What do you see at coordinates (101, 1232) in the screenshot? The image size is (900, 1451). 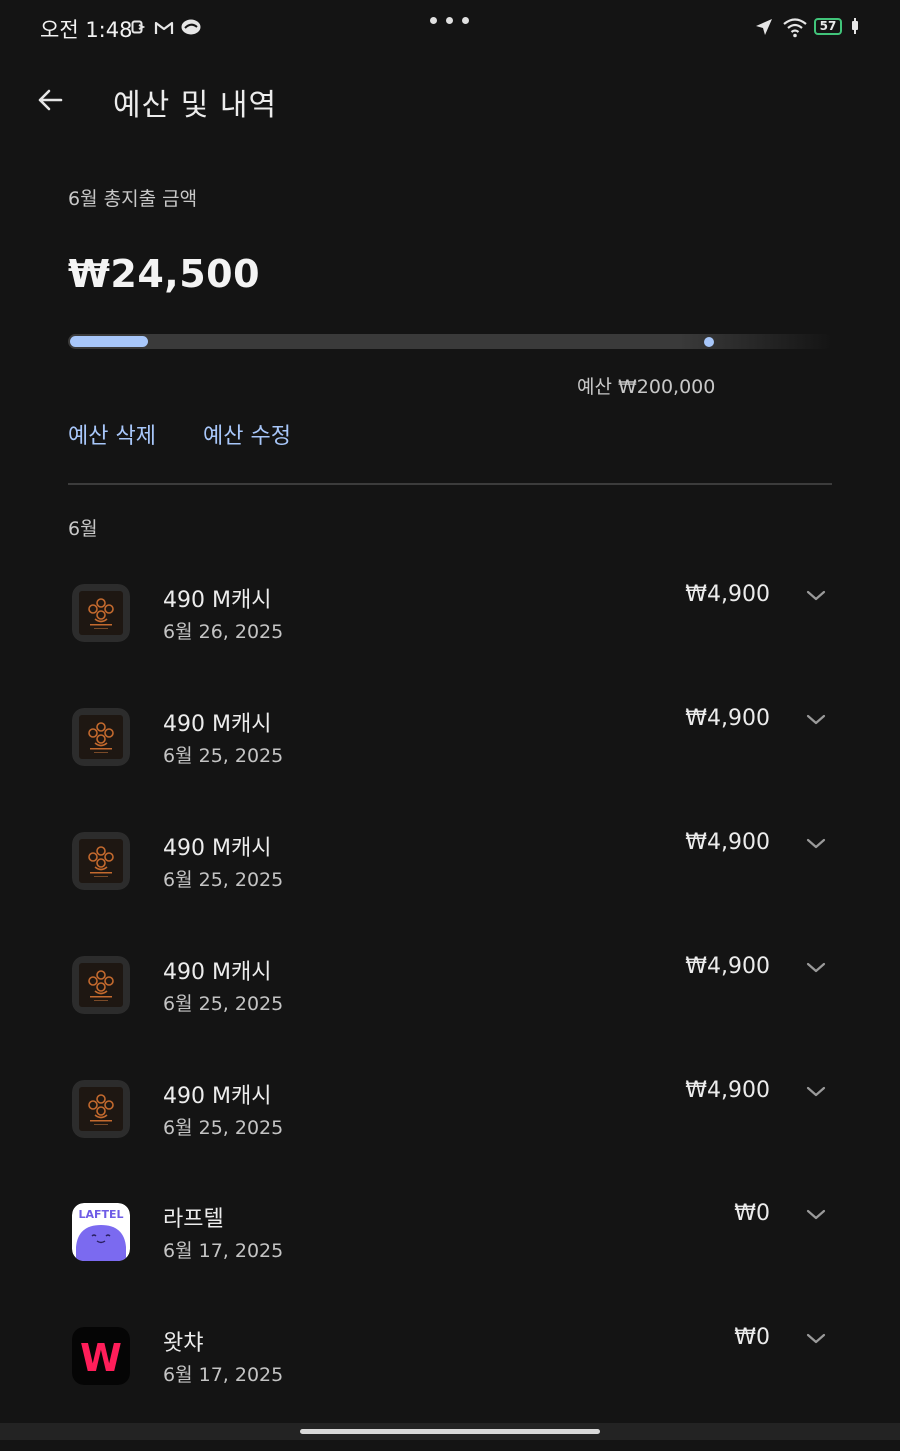 I see `laftel-icon: LAFTEL` at bounding box center [101, 1232].